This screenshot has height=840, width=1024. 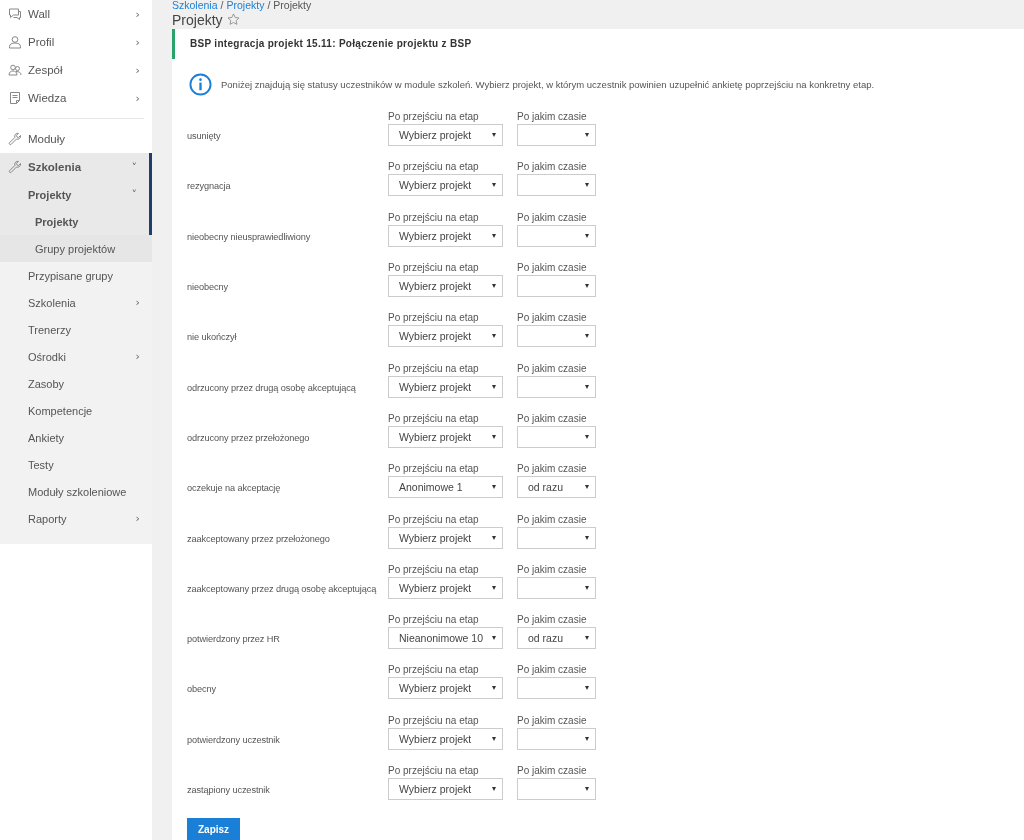 What do you see at coordinates (76, 42) in the screenshot?
I see `sidebar-item: Profil ›` at bounding box center [76, 42].